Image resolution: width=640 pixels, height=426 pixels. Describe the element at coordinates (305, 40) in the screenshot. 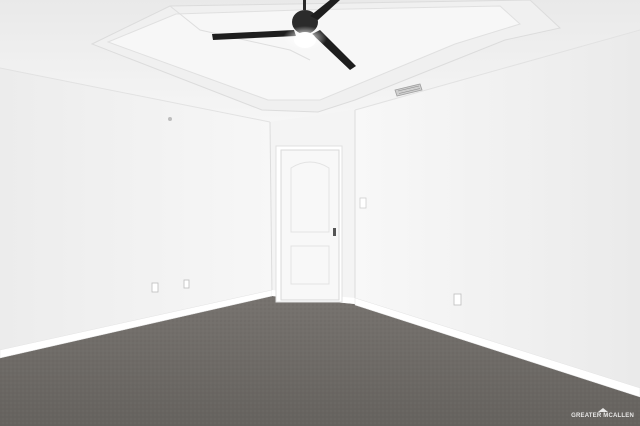

I see `fan-light` at that location.